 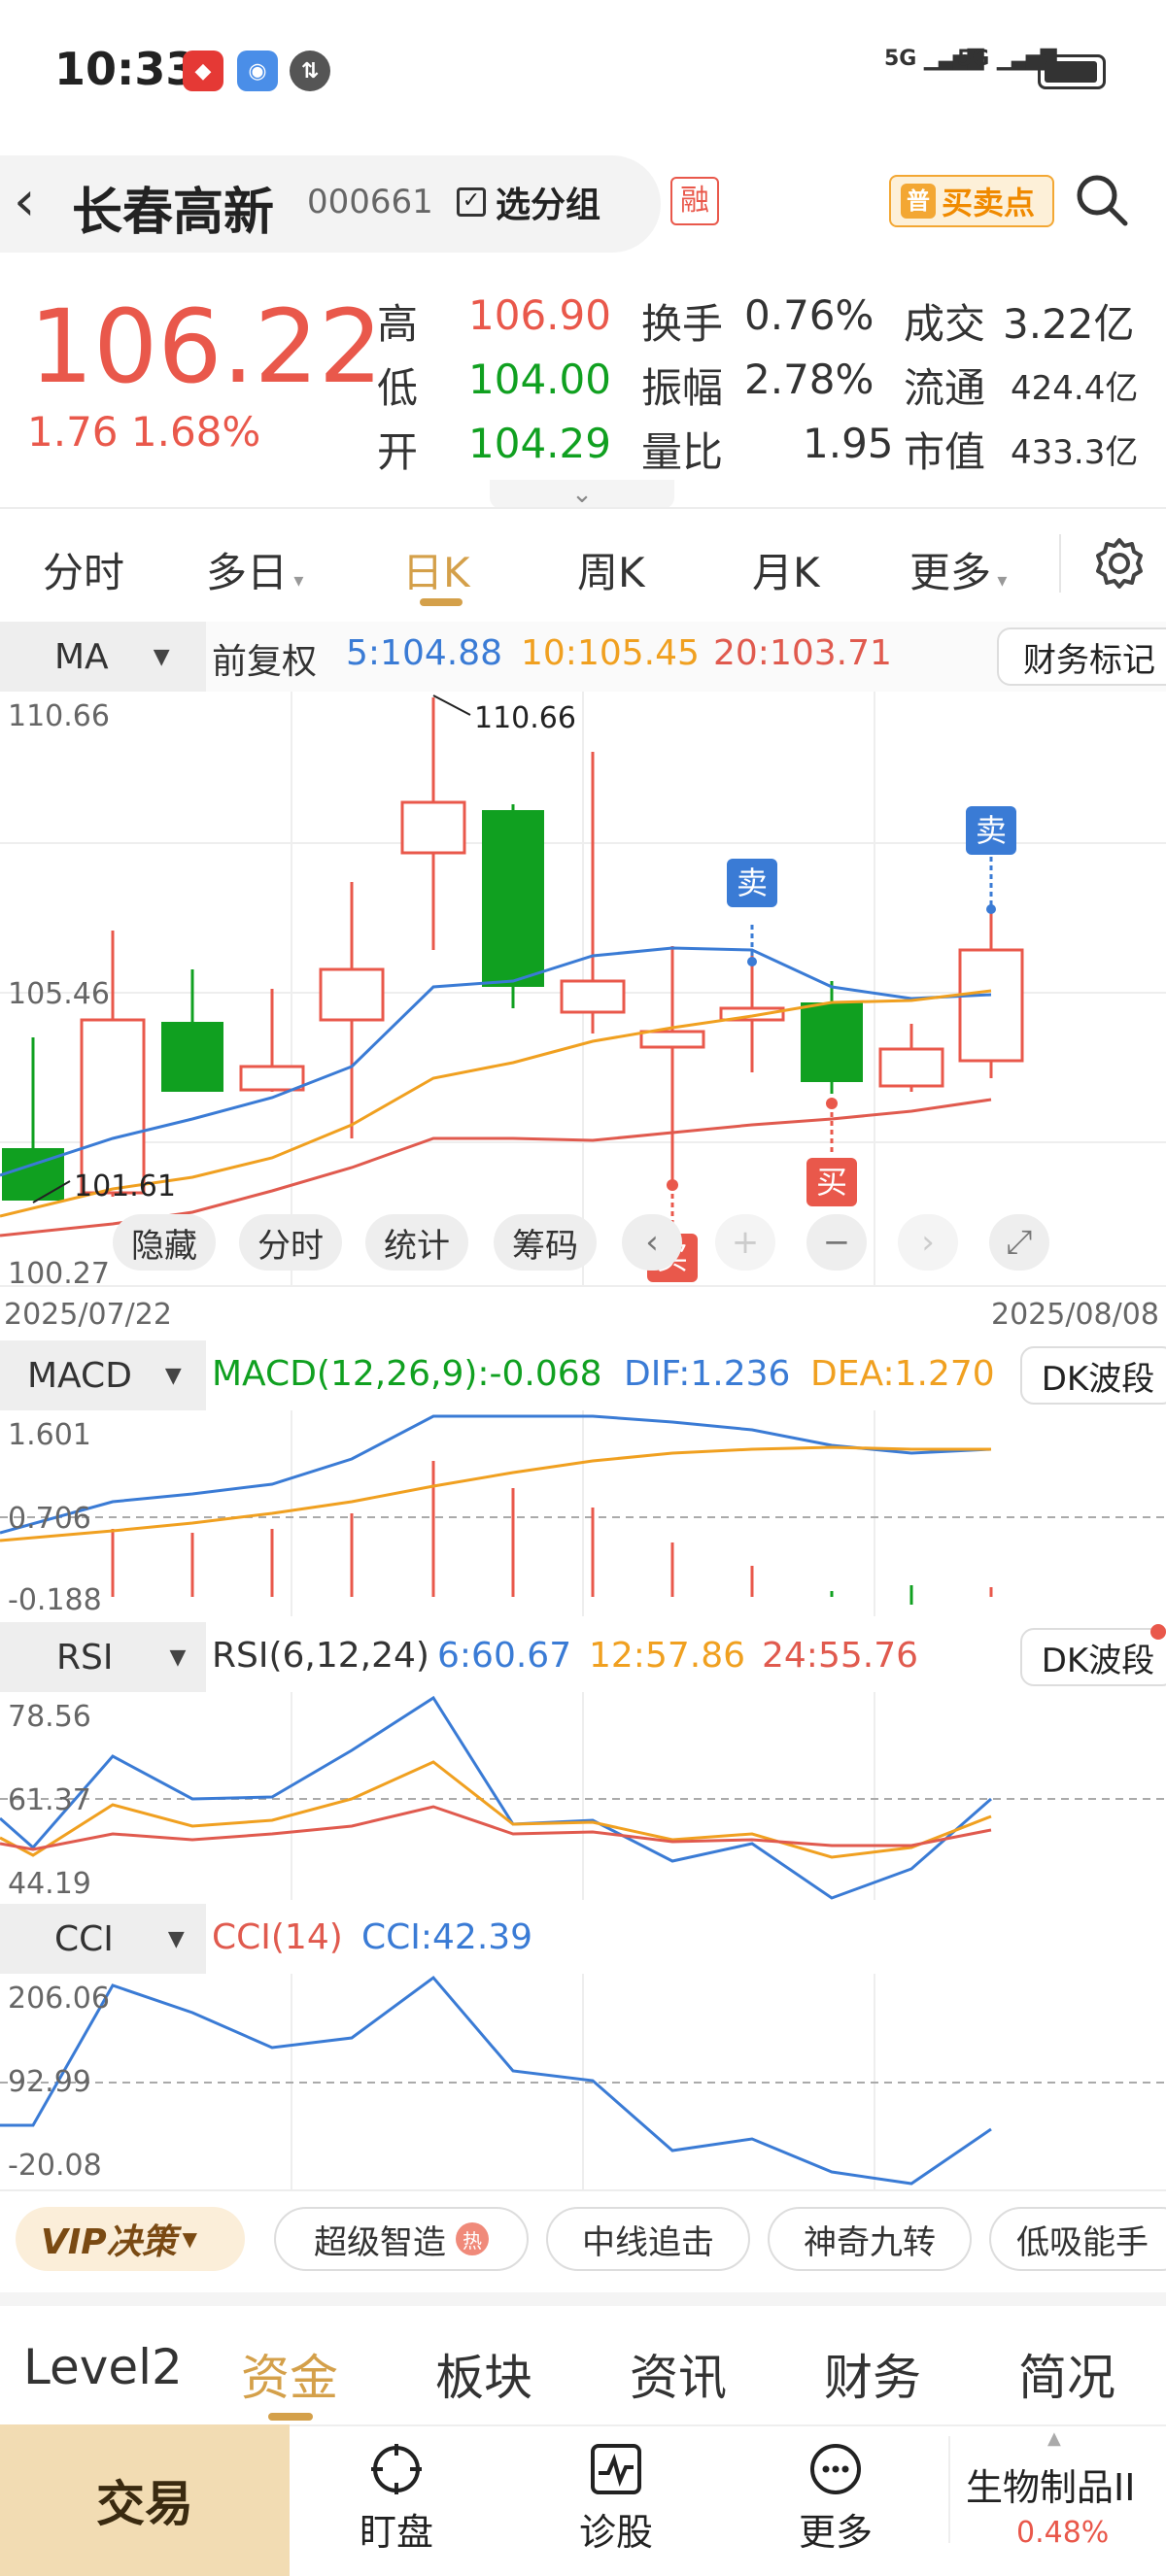 What do you see at coordinates (103, 1657) in the screenshot?
I see `rsi-selector: RSI ▼` at bounding box center [103, 1657].